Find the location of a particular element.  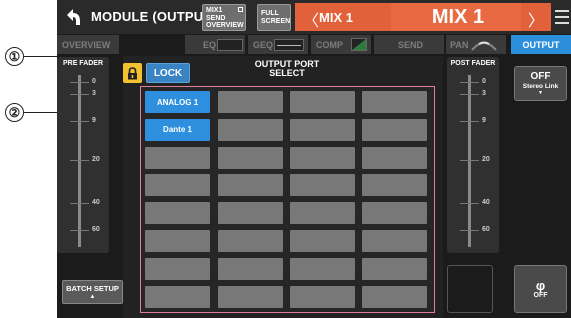

back-arrow-icon is located at coordinates (73, 17).